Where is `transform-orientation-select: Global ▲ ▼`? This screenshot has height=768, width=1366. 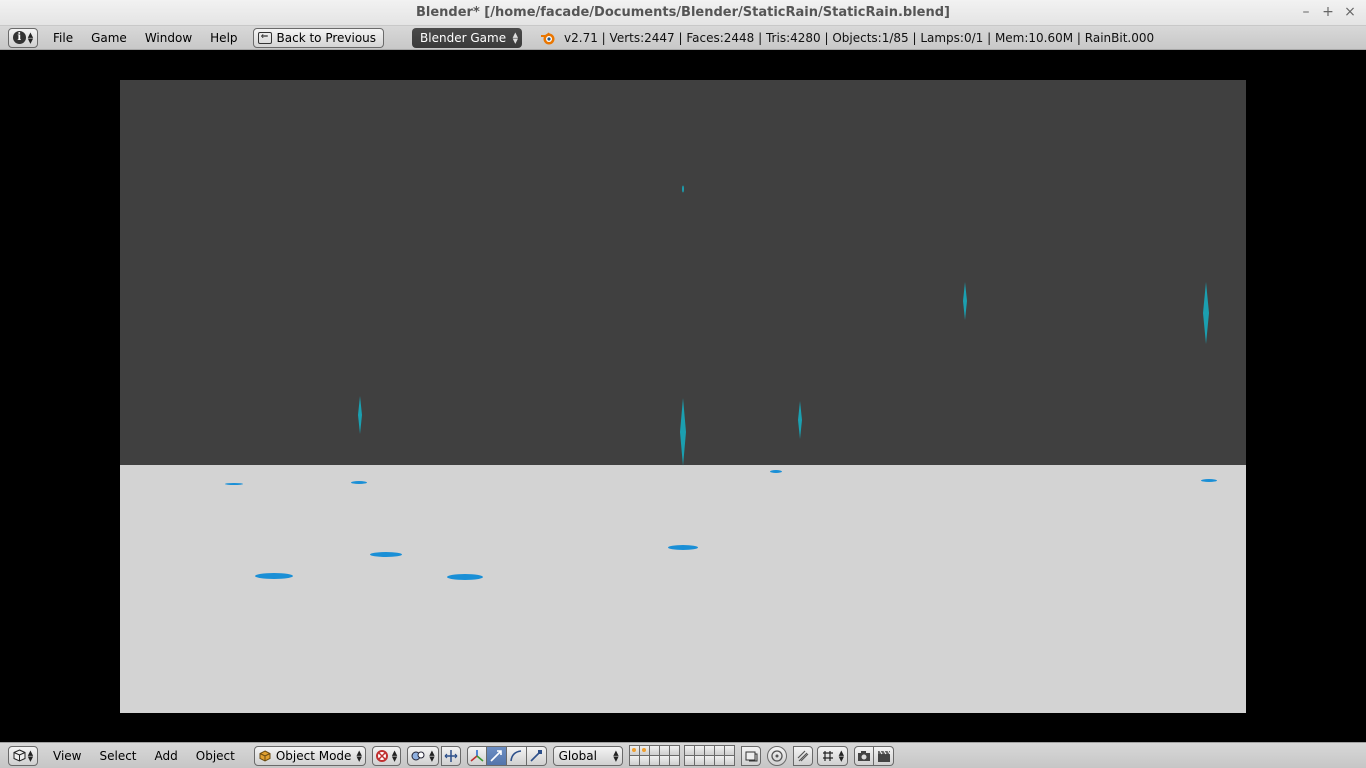 transform-orientation-select: Global ▲ ▼ is located at coordinates (587, 755).